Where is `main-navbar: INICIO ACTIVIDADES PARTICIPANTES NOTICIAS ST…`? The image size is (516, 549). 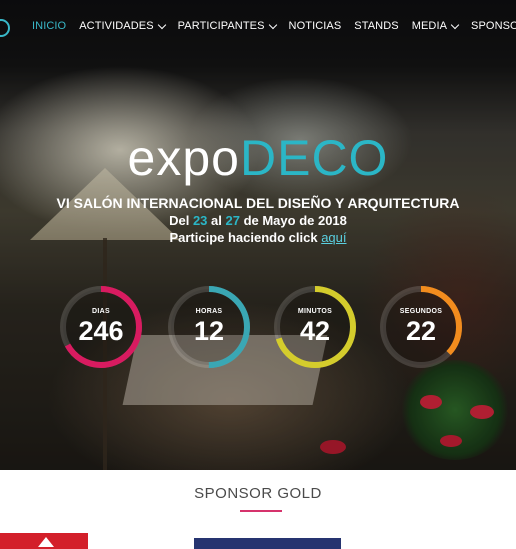
main-navbar: INICIO ACTIVIDADES PARTICIPANTES NOTICIAS ST… is located at coordinates (258, 27).